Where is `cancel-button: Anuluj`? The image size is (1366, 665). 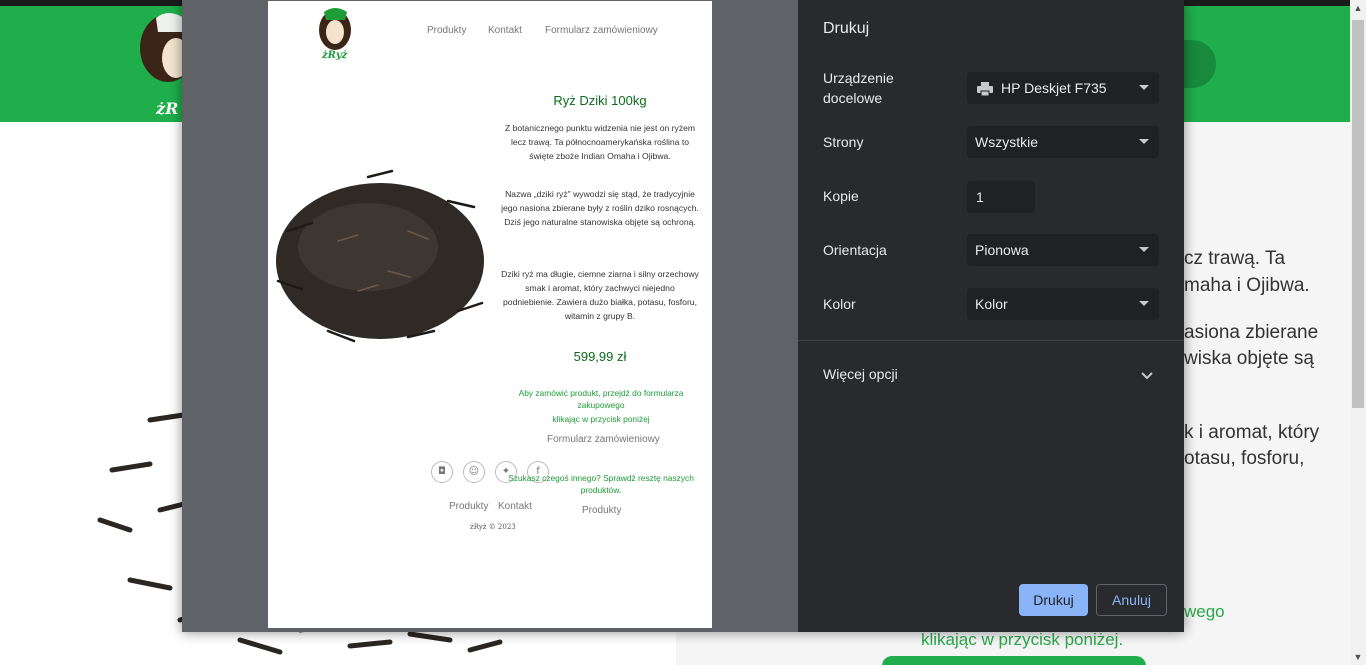 cancel-button: Anuluj is located at coordinates (1131, 600).